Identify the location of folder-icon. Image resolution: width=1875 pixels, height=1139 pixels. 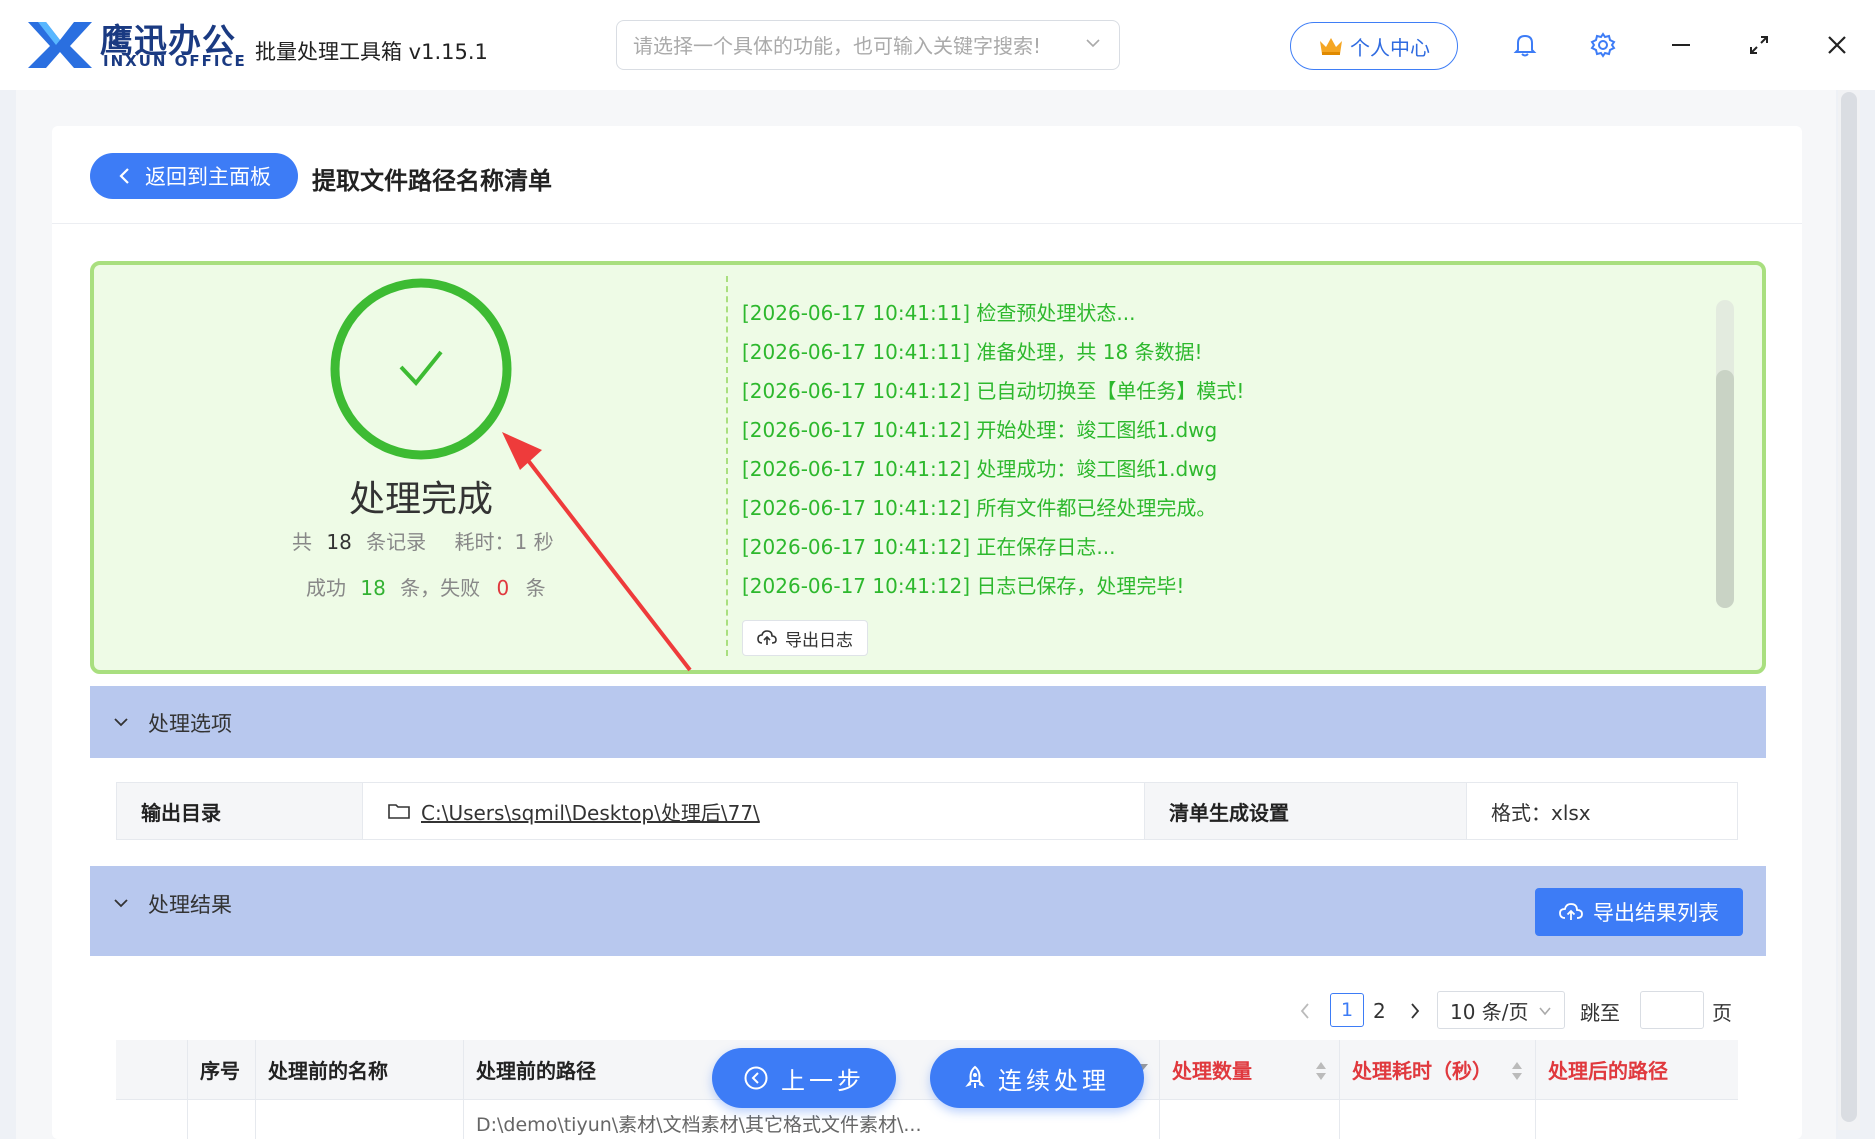
(399, 811).